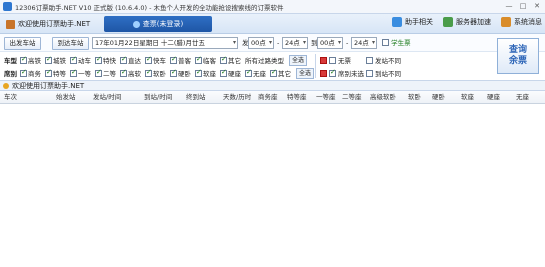  Describe the element at coordinates (10, 24) in the screenshot. I see `home-icon` at that location.